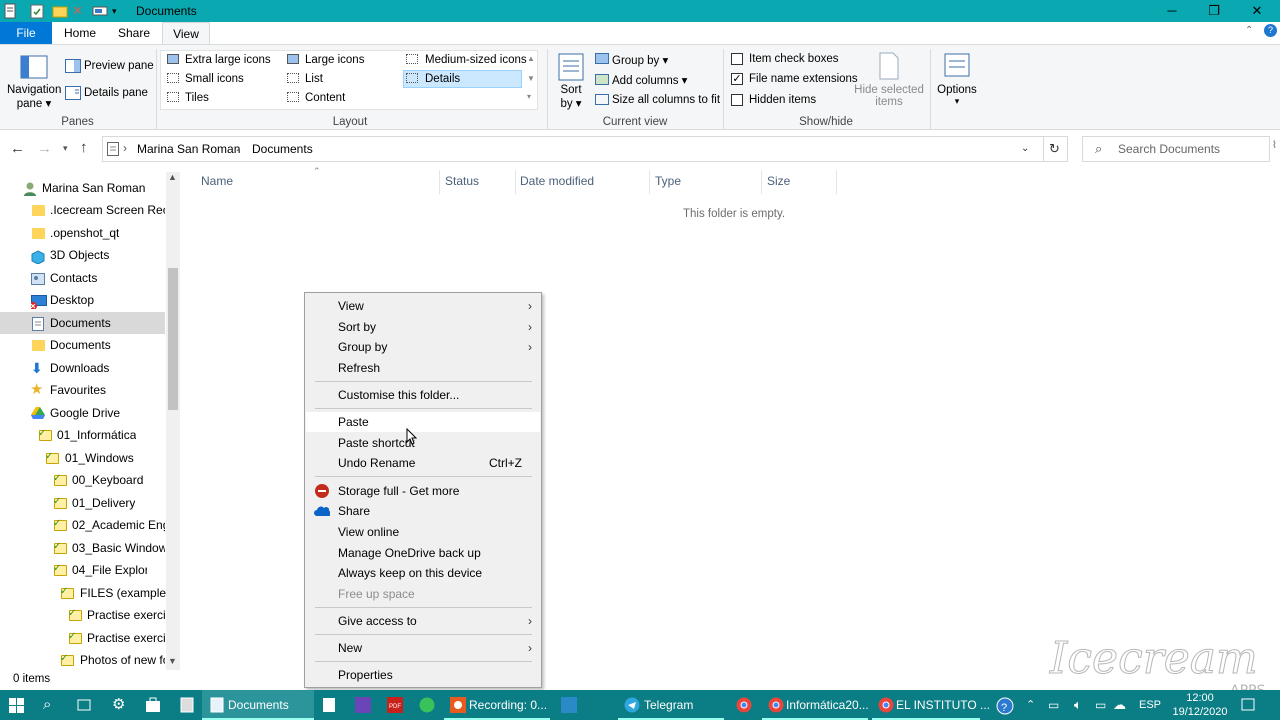 The width and height of the screenshot is (1280, 720). I want to click on layout-content: Content, so click(325, 98).